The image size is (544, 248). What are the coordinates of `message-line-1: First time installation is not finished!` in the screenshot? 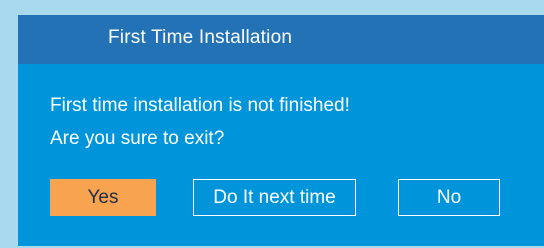 It's located at (200, 105).